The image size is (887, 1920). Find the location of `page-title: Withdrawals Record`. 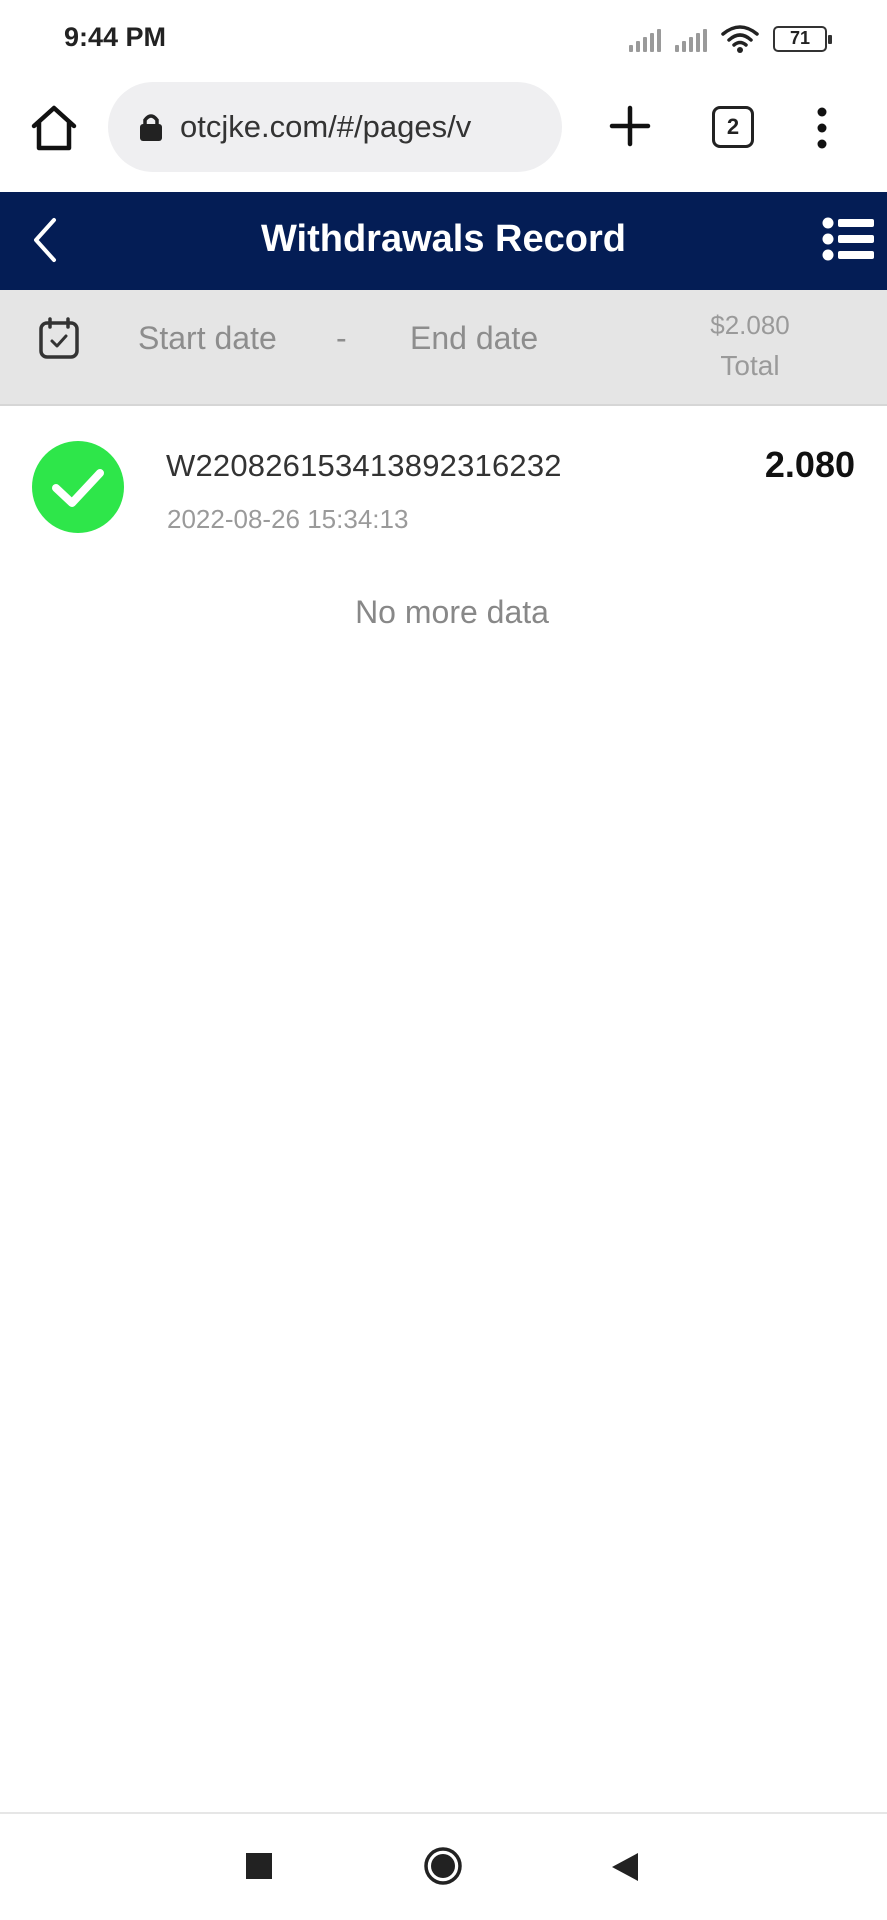

page-title: Withdrawals Record is located at coordinates (443, 239).